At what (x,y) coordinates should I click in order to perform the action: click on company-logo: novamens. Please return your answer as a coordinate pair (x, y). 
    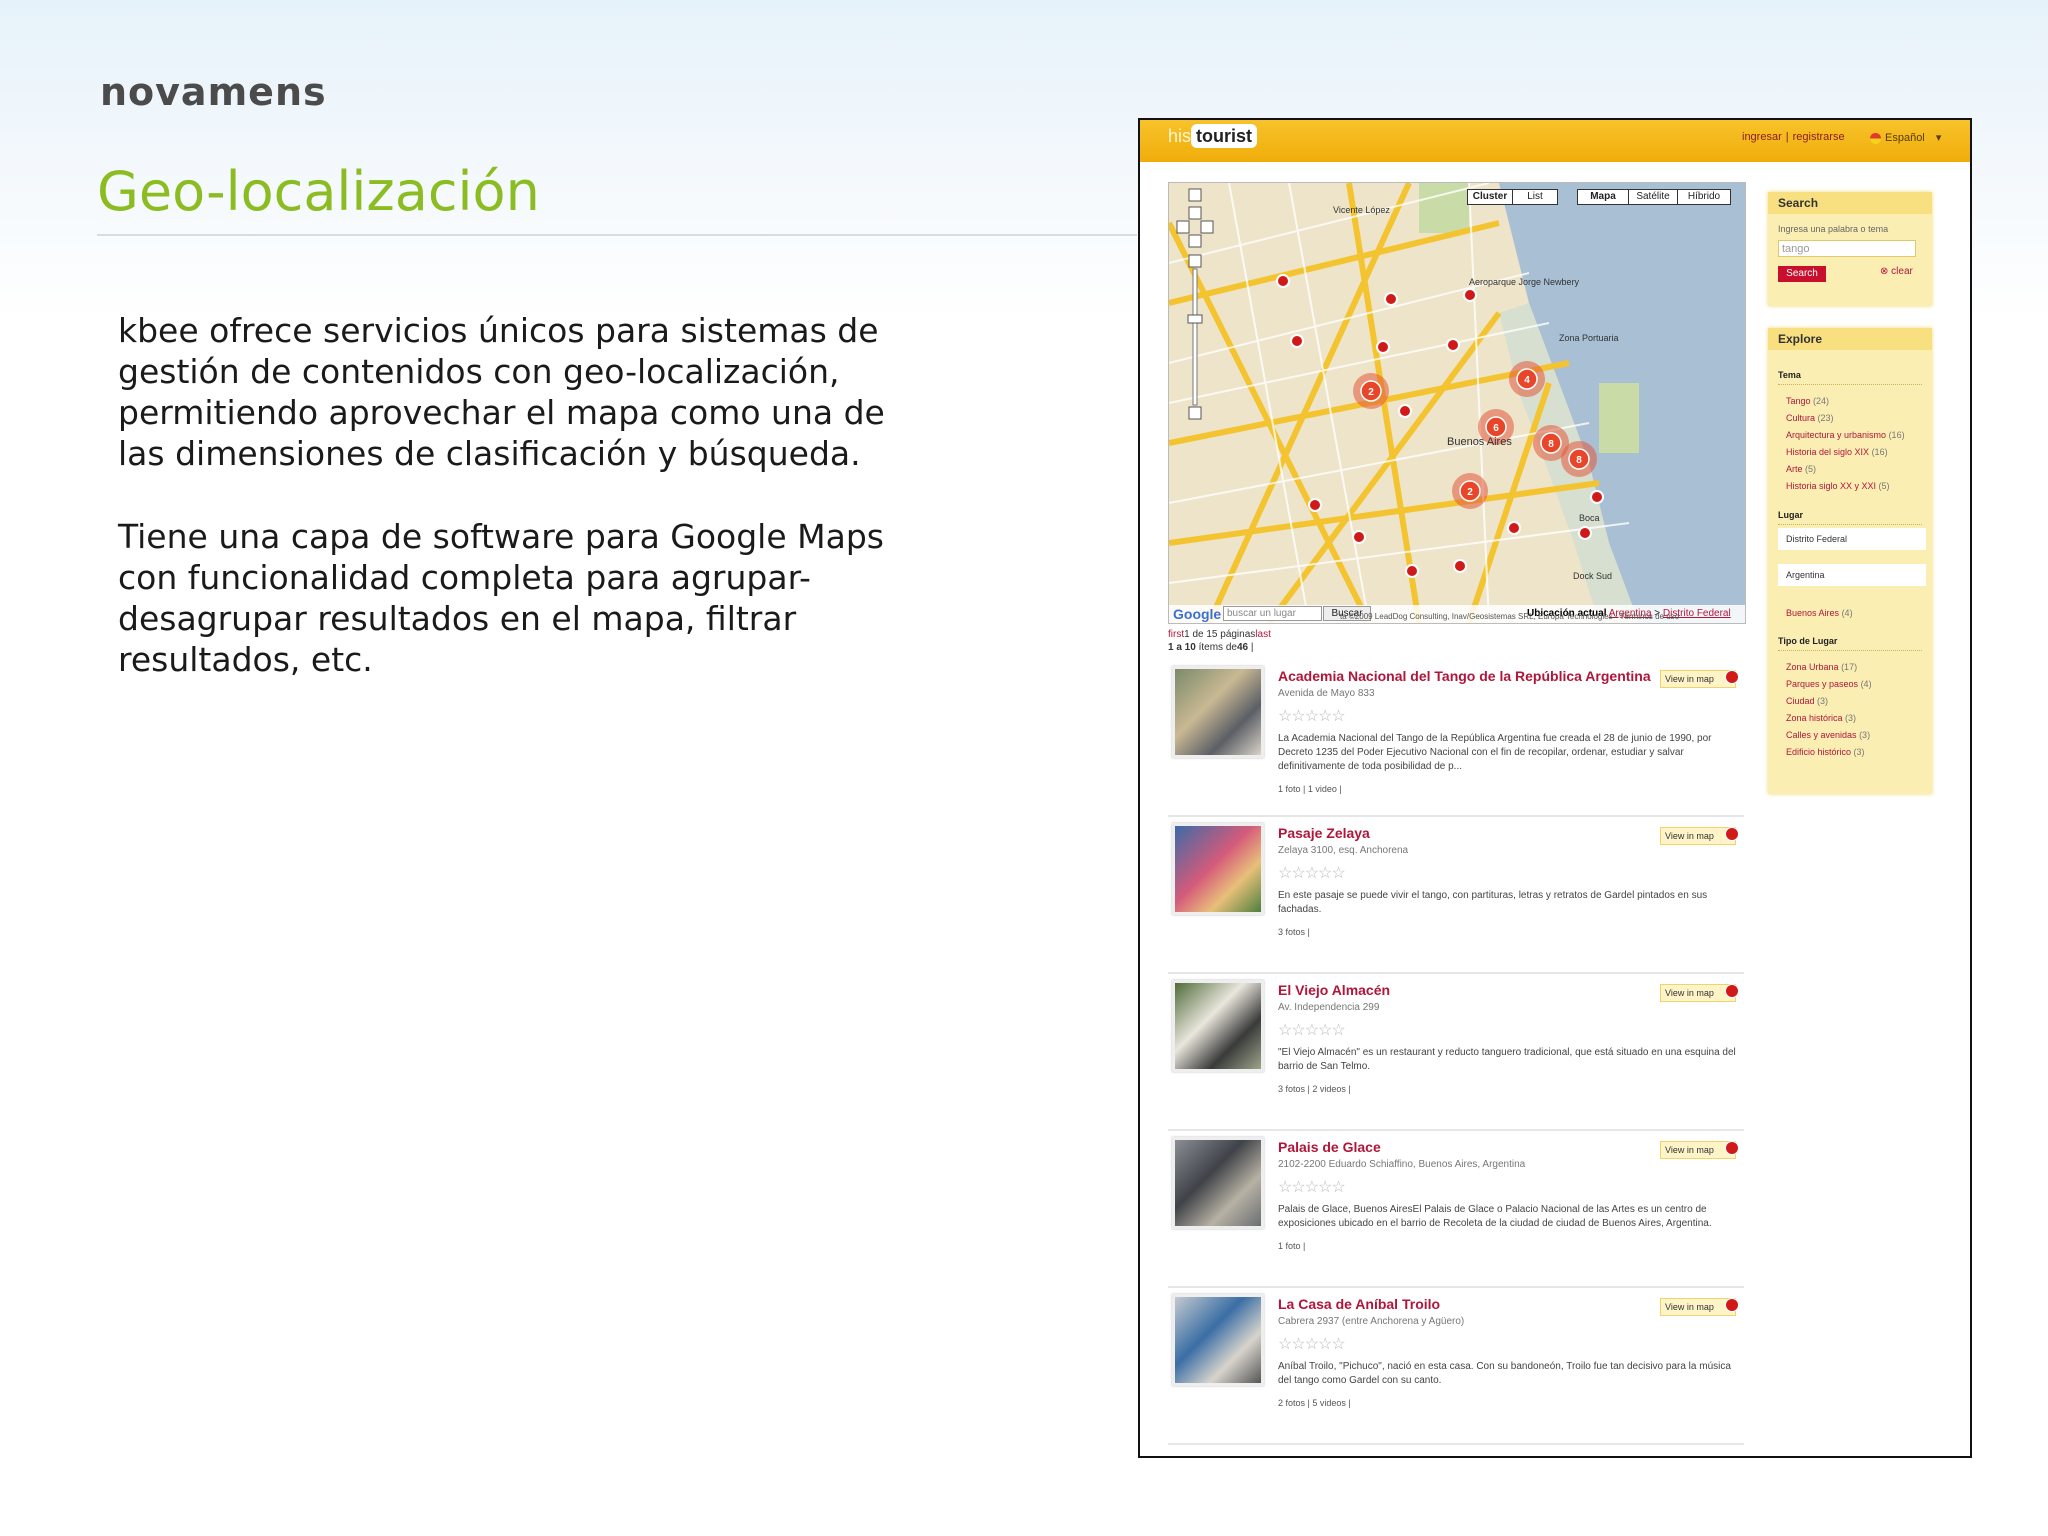
    Looking at the image, I should click on (213, 92).